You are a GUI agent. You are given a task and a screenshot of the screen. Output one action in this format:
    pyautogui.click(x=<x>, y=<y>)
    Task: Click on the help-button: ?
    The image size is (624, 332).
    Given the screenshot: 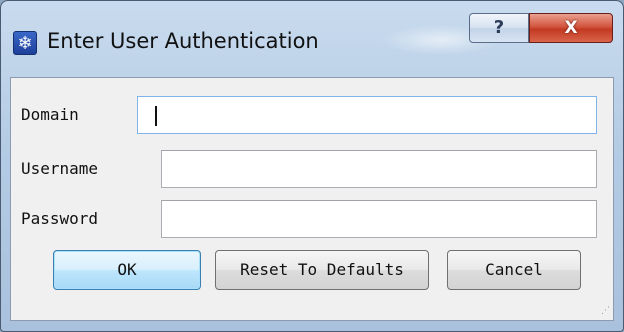 What is the action you would take?
    pyautogui.click(x=499, y=28)
    